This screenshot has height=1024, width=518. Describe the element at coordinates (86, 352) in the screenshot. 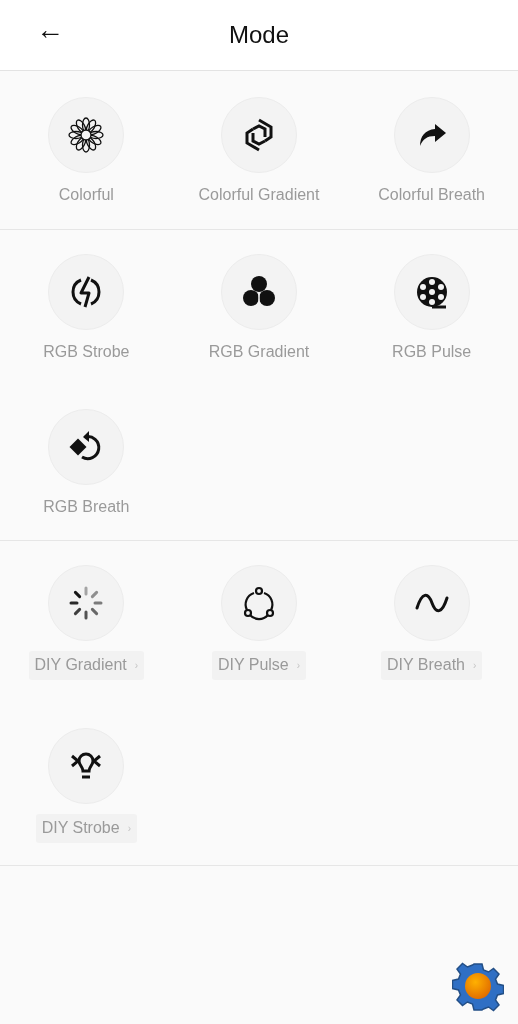

I see `mode-label: RGB Strobe` at that location.